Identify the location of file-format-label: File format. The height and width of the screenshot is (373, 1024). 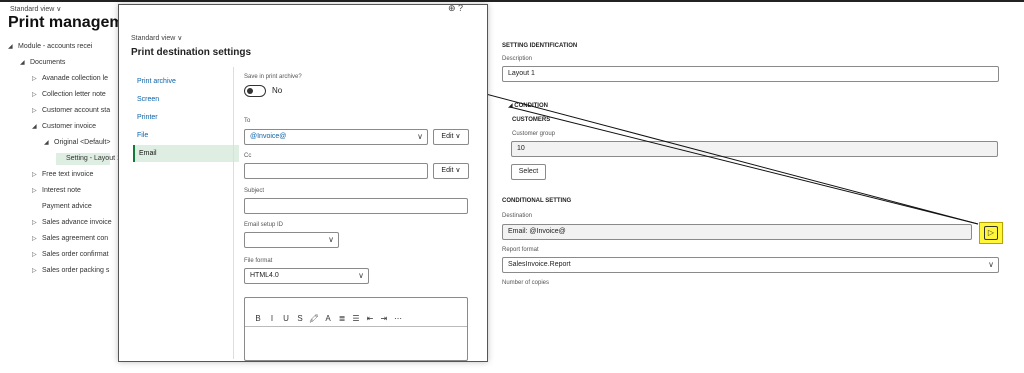
(258, 261).